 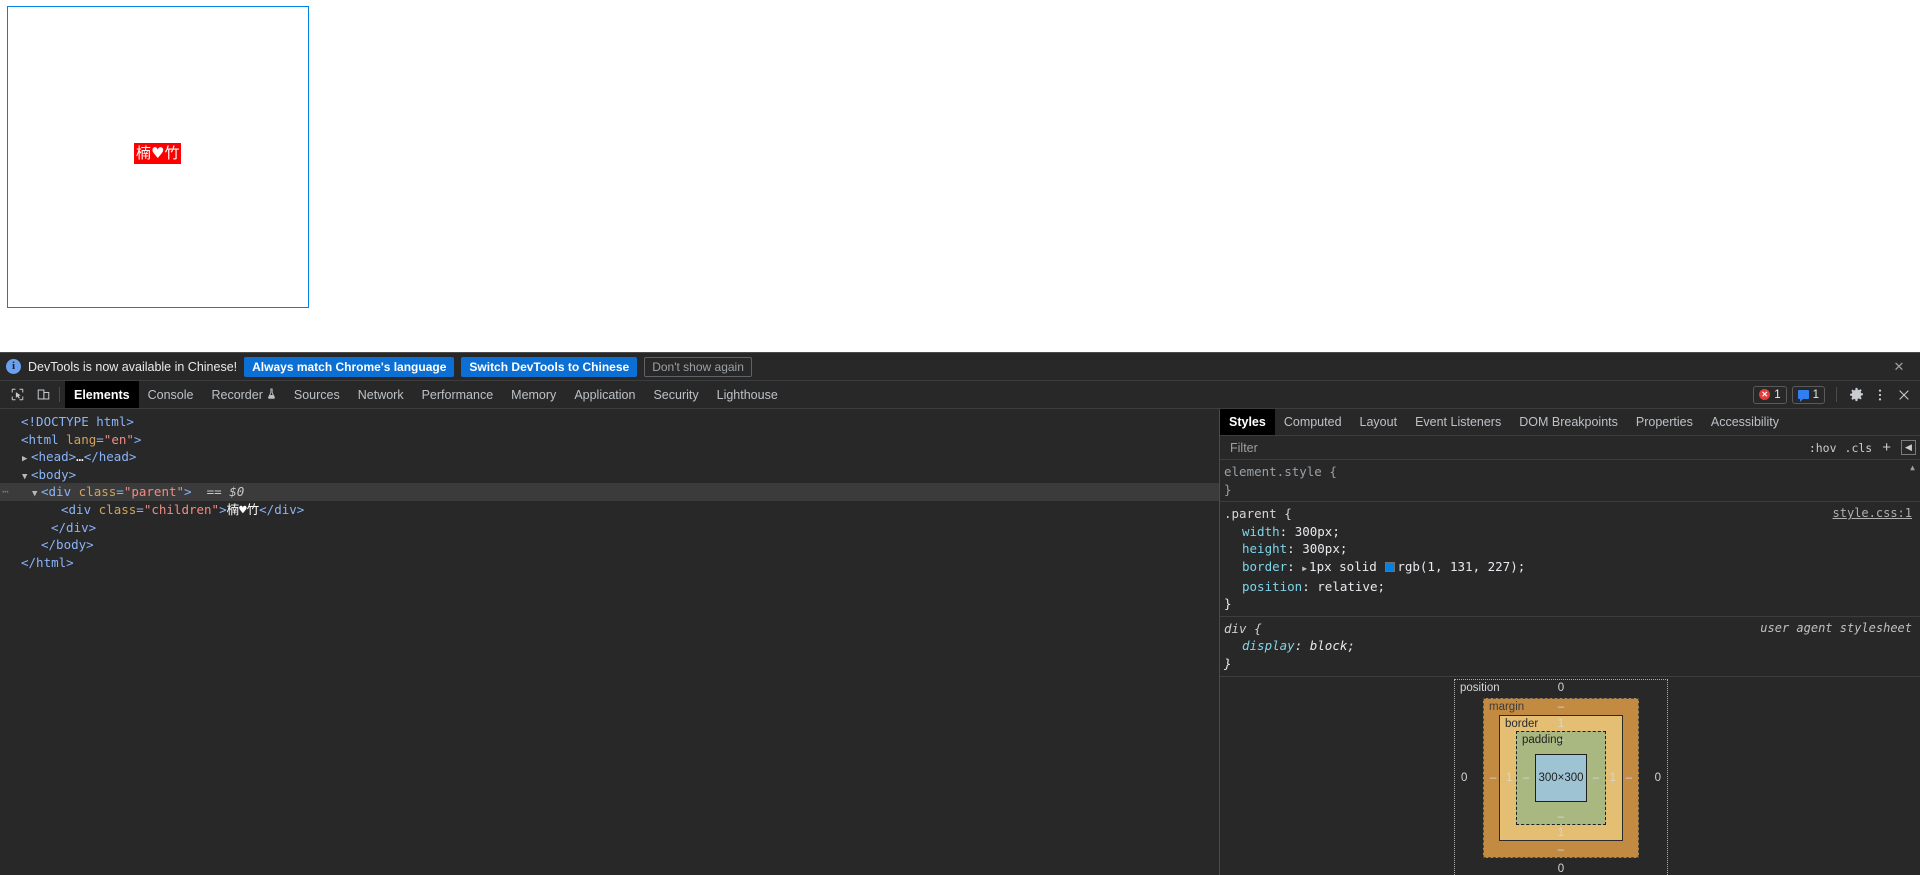 I want to click on box-model-padding-bottom: –, so click(x=1561, y=817).